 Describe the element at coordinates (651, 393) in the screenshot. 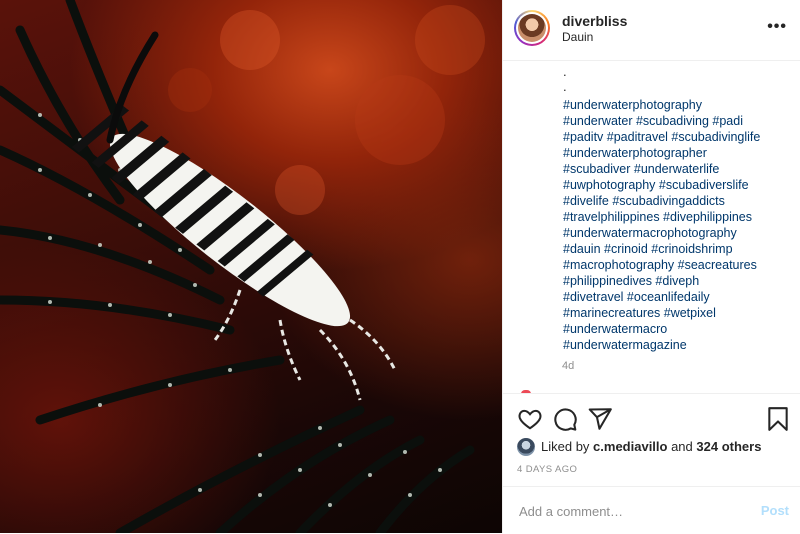

I see `divider` at that location.